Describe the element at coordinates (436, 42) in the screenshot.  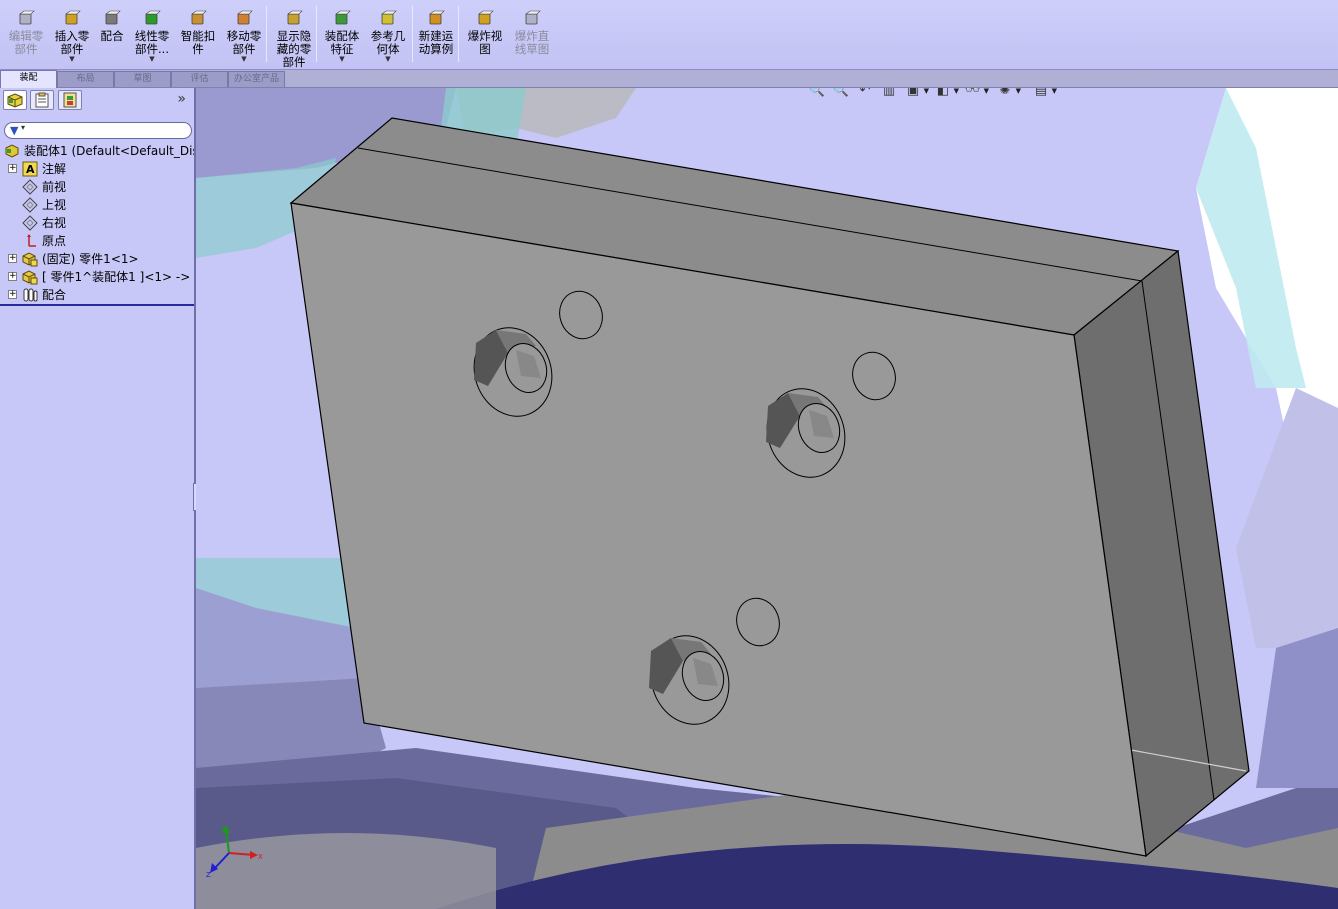
I see `toolbar-button-label: 新建运 动算例` at that location.